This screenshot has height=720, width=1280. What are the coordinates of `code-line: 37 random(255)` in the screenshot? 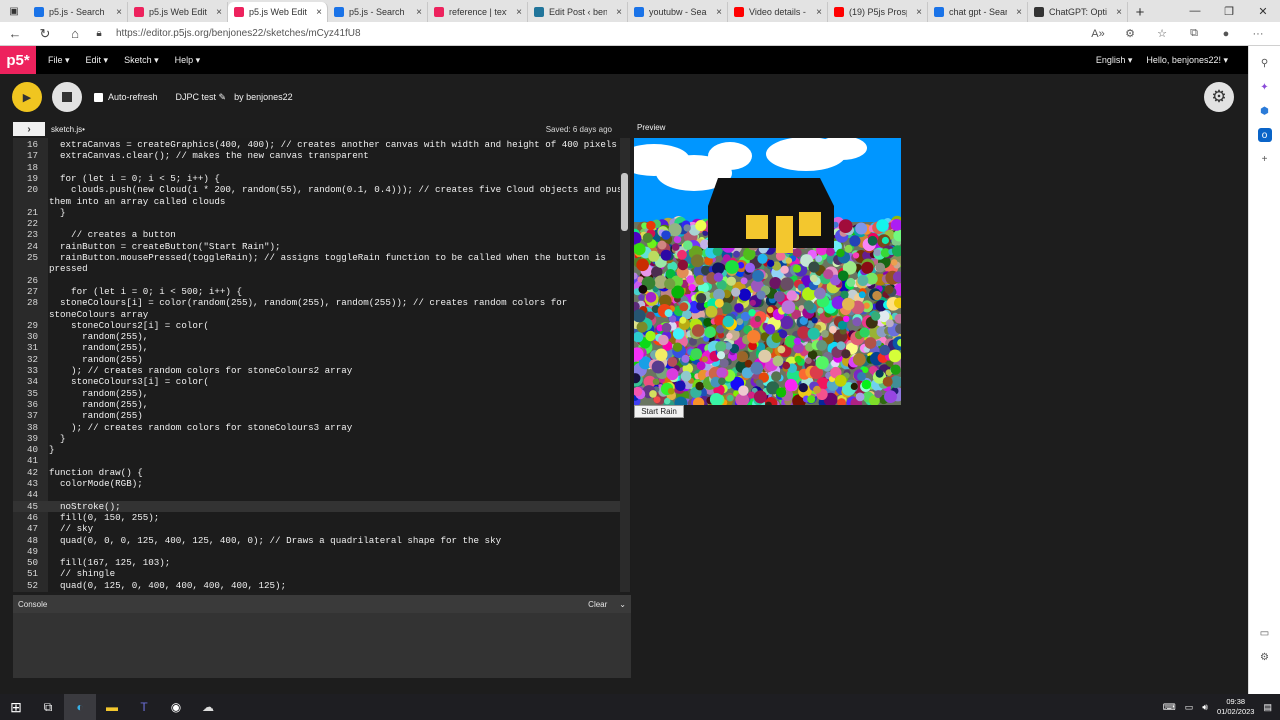 It's located at (316, 415).